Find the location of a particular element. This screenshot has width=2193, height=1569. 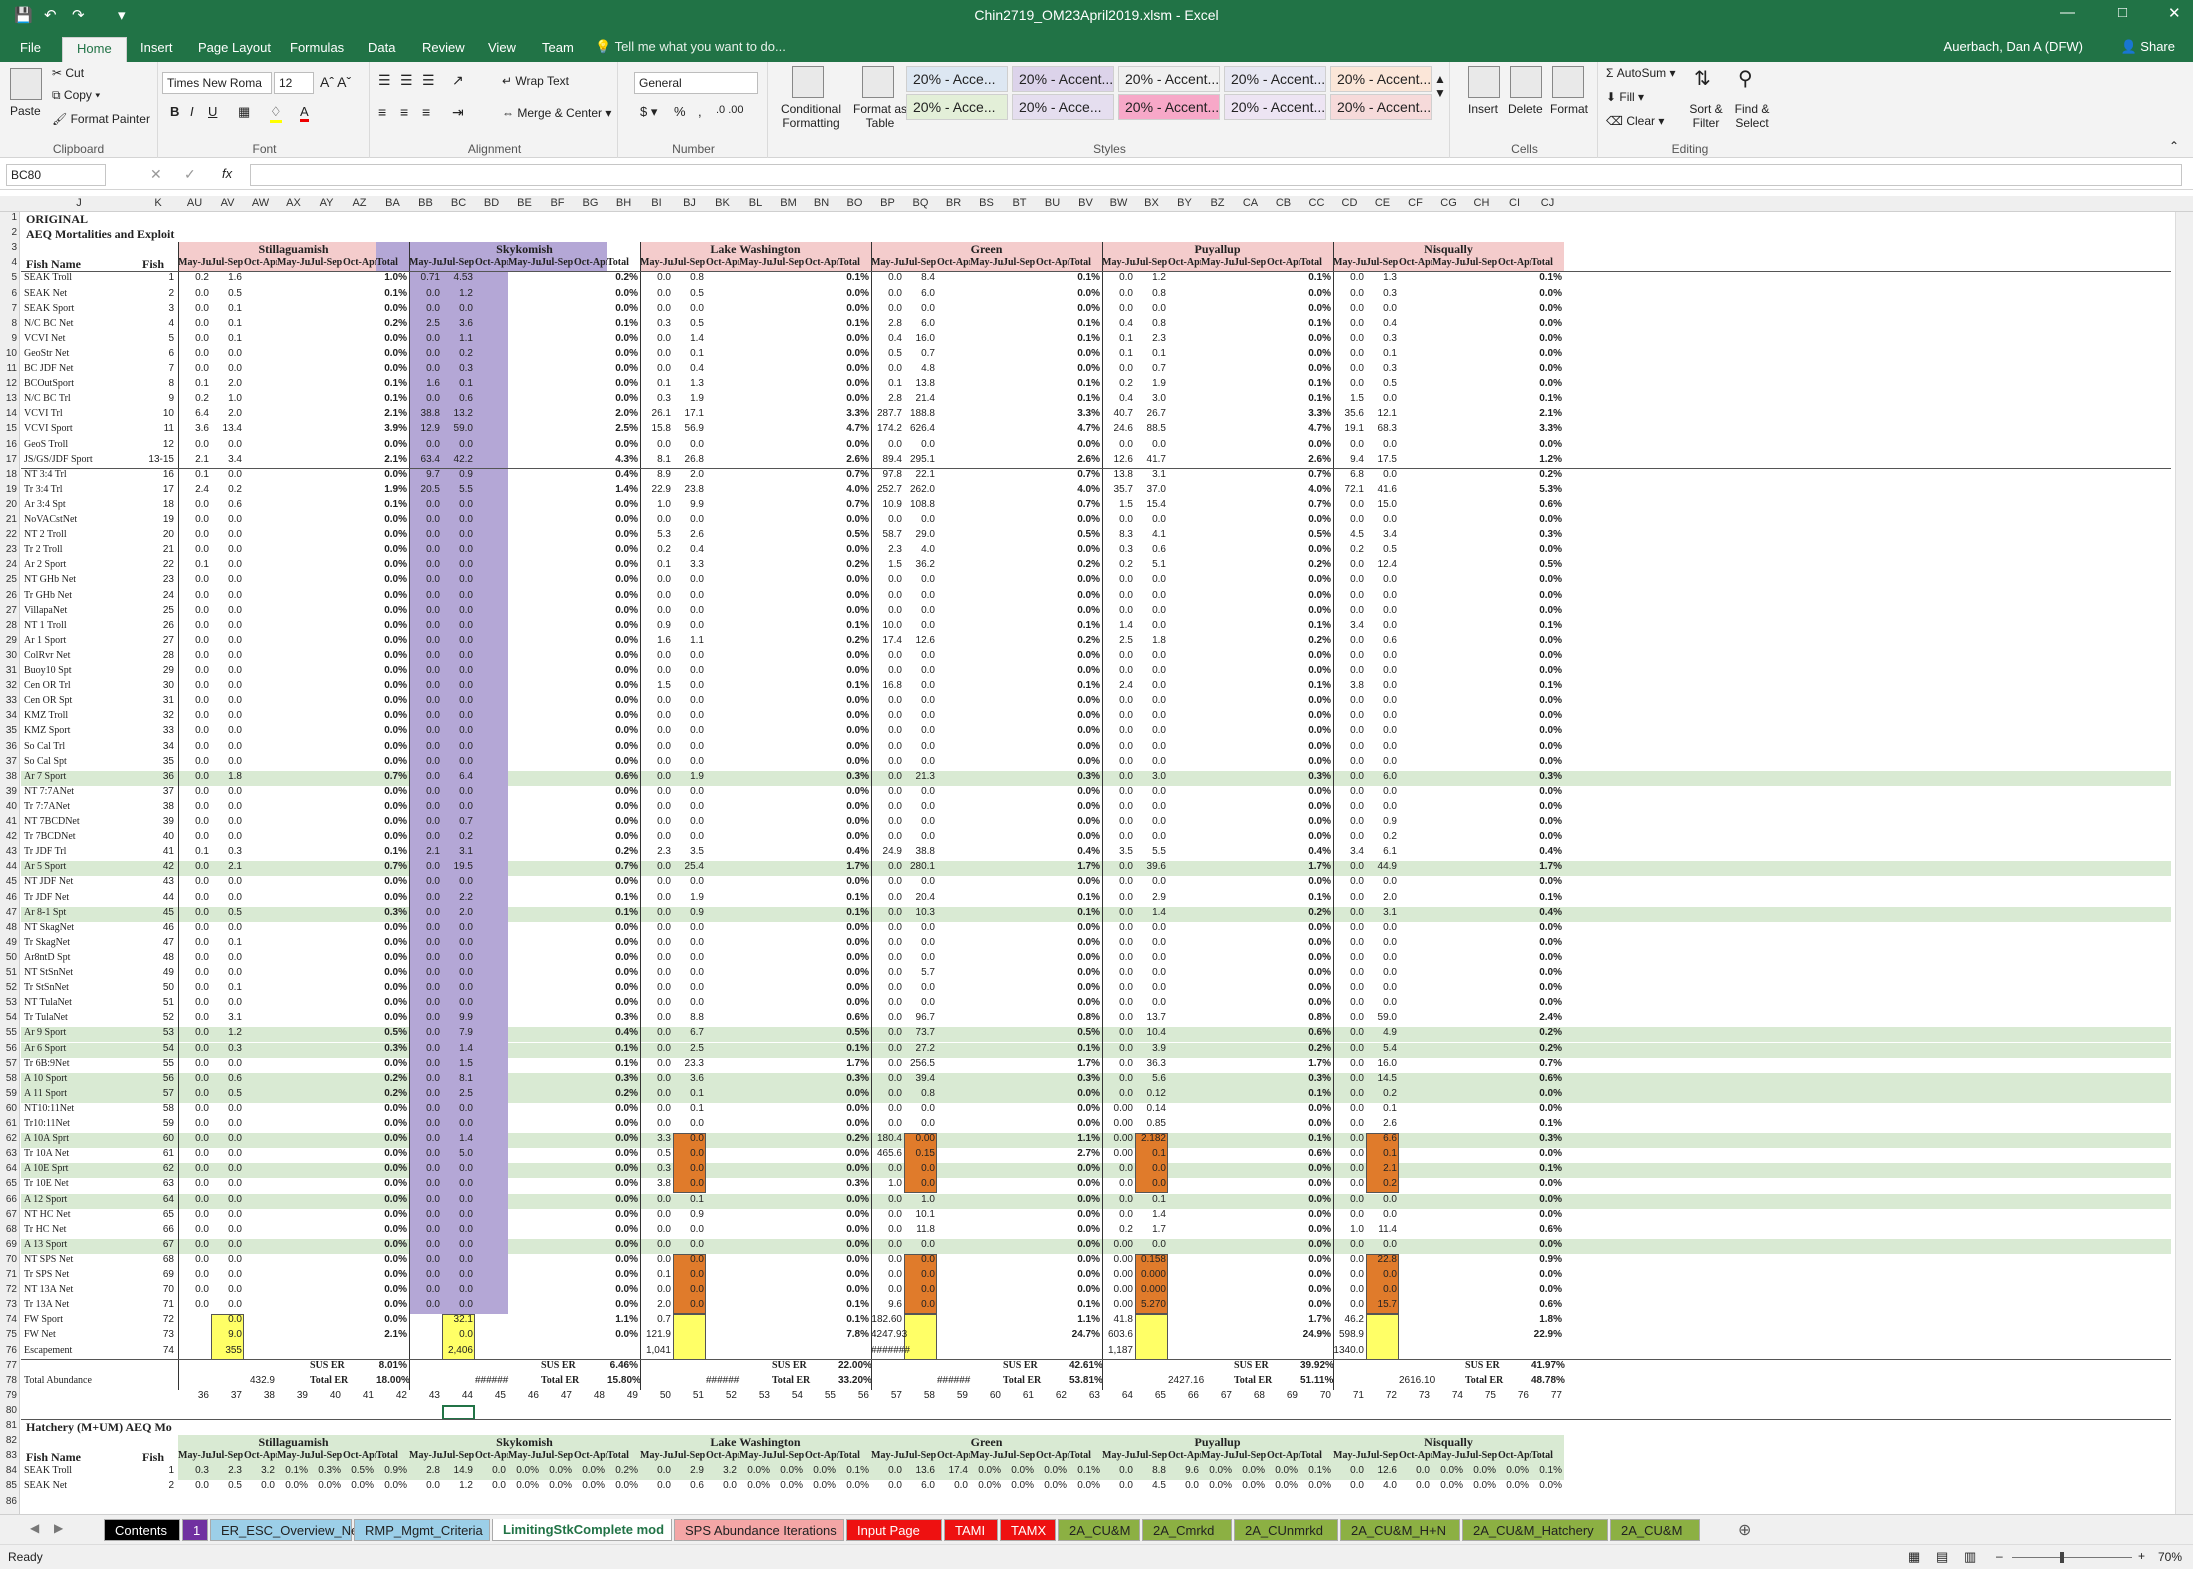

column-header-ay: AY is located at coordinates (326, 203).